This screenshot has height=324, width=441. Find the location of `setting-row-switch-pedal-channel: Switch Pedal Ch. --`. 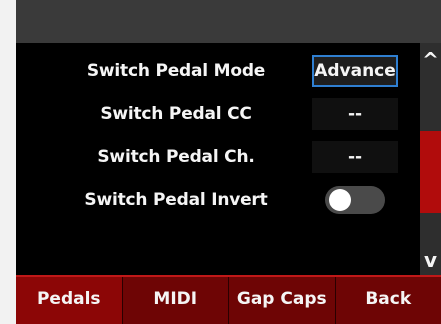

setting-row-switch-pedal-channel: Switch Pedal Ch. -- is located at coordinates (218, 157).